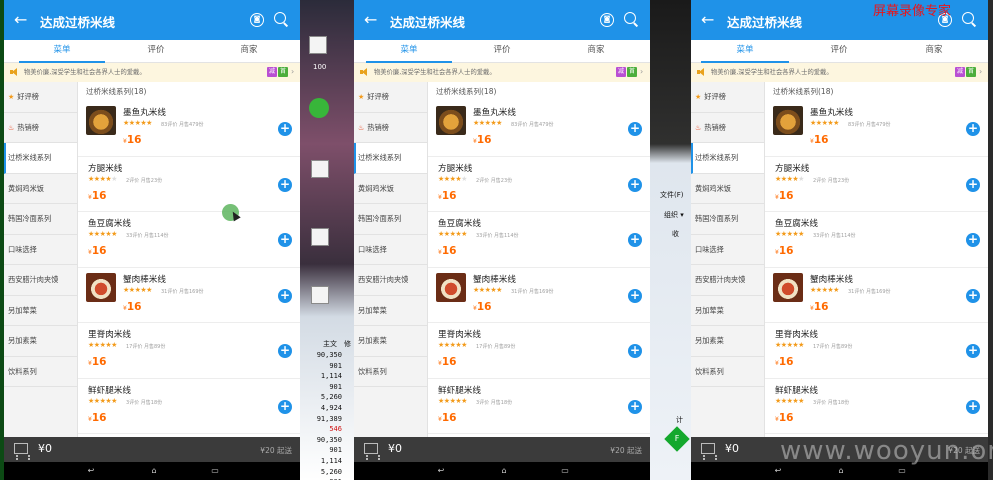 This screenshot has height=480, width=993. Describe the element at coordinates (679, 420) in the screenshot. I see `folder-label: 计` at that location.